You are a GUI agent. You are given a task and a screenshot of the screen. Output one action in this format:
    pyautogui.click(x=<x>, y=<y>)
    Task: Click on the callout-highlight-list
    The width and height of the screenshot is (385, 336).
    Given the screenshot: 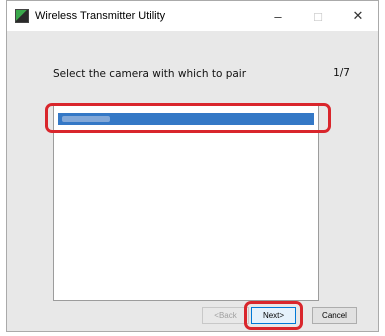 What is the action you would take?
    pyautogui.click(x=188, y=118)
    